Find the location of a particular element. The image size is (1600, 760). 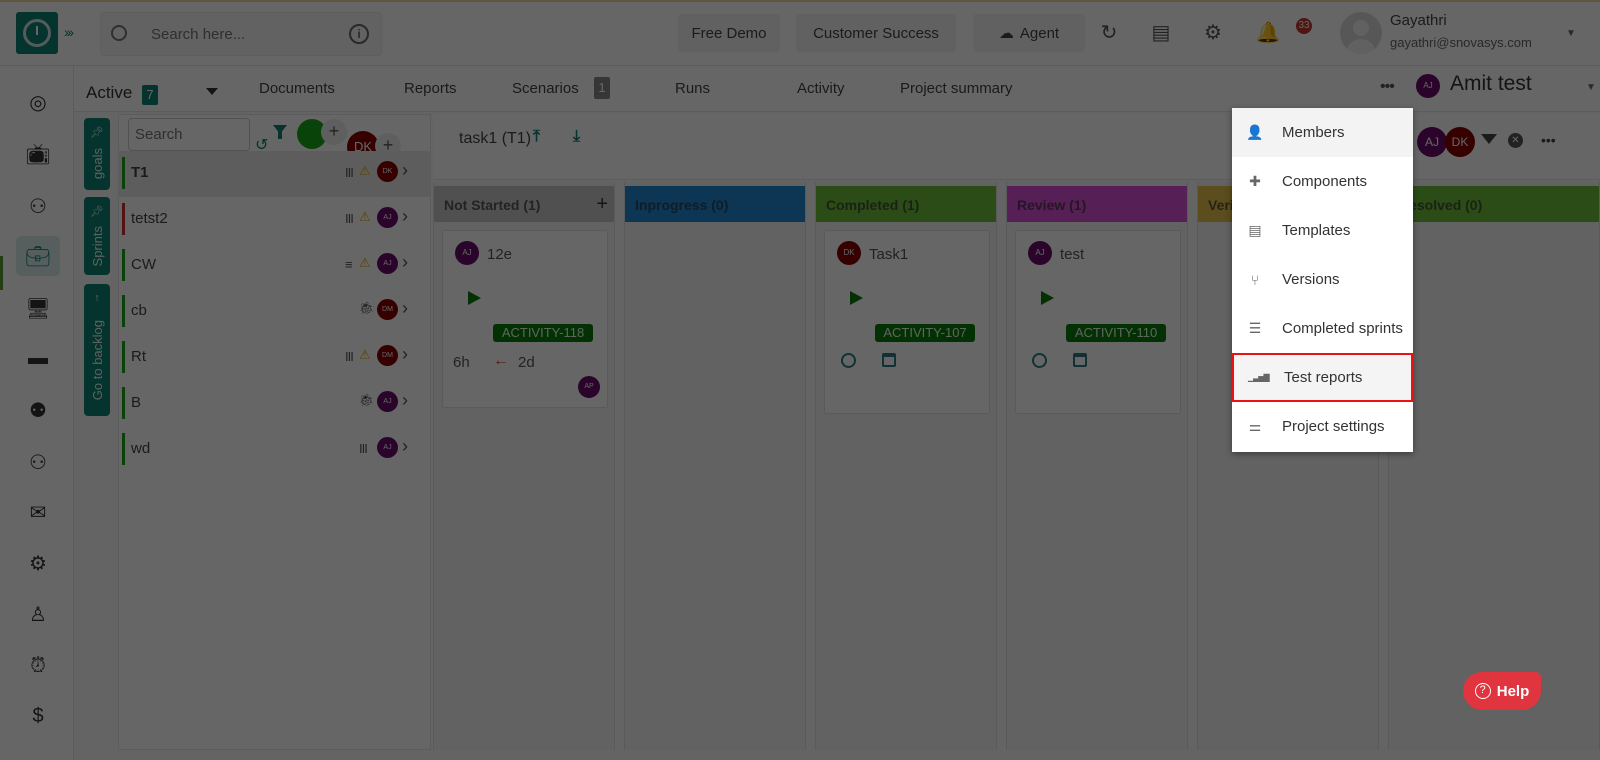

question-icon: ? is located at coordinates (1482, 691).